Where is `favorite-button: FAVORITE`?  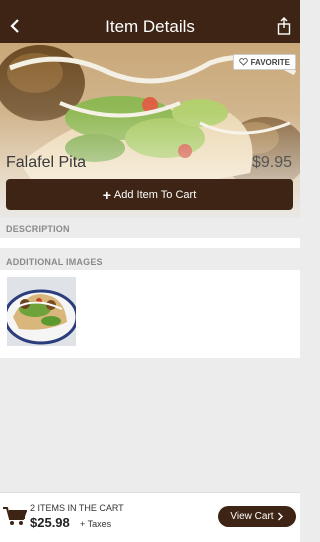
favorite-button: FAVORITE is located at coordinates (264, 62).